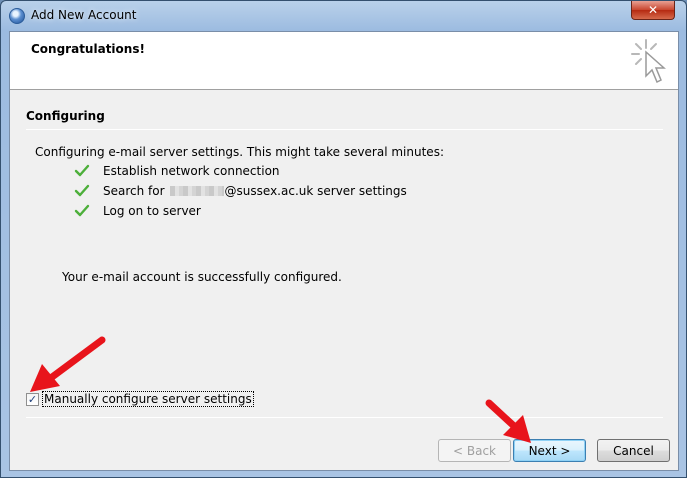 This screenshot has width=687, height=478. I want to click on back-button: < Back, so click(474, 450).